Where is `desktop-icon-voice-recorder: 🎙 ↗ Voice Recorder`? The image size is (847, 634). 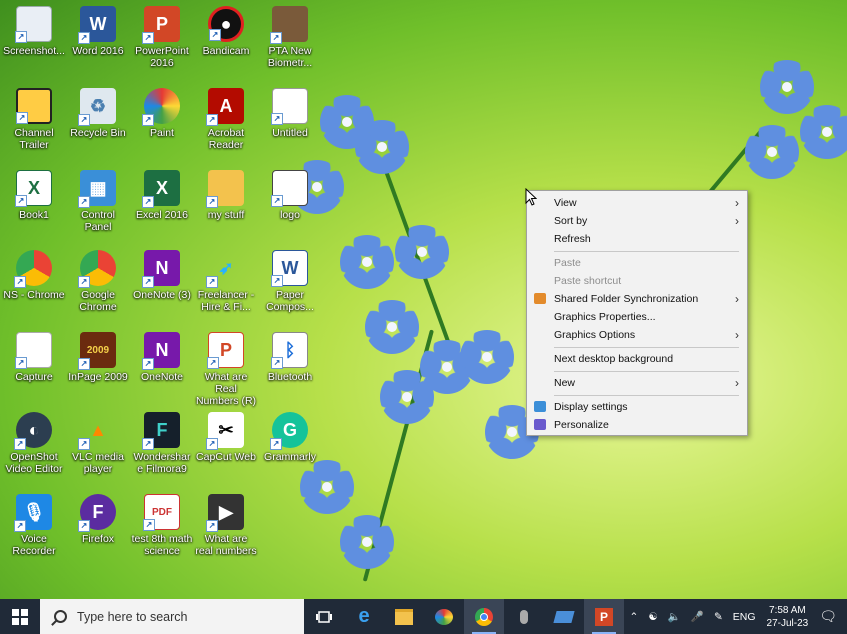
desktop-icon-voice-recorder: 🎙 ↗ Voice Recorder is located at coordinates (34, 525).